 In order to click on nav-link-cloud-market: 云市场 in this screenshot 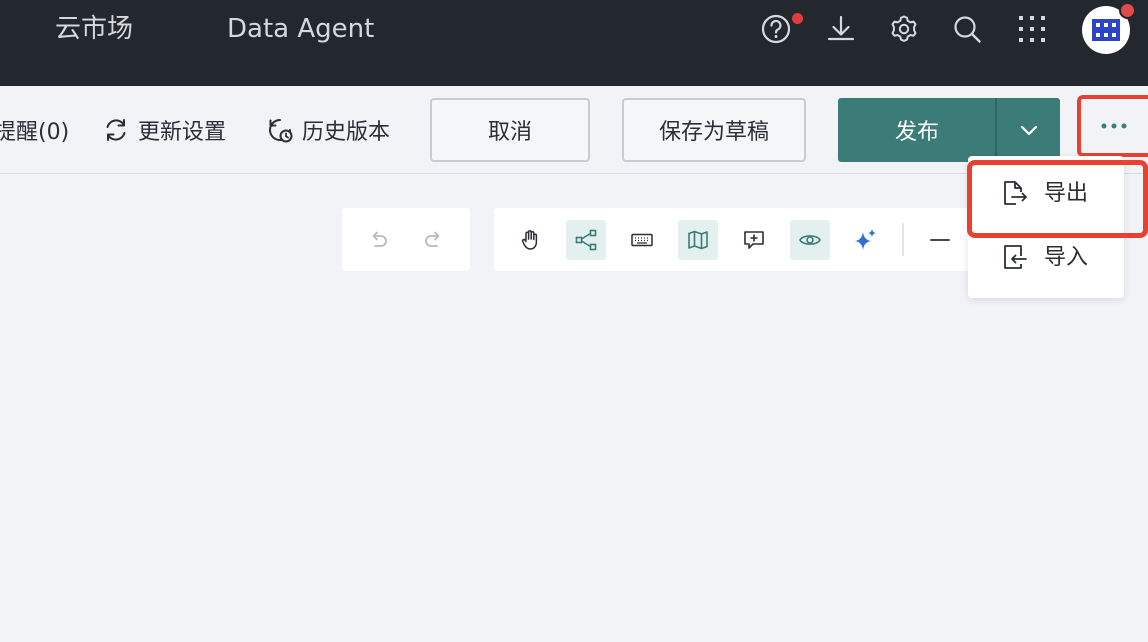, I will do `click(94, 29)`.